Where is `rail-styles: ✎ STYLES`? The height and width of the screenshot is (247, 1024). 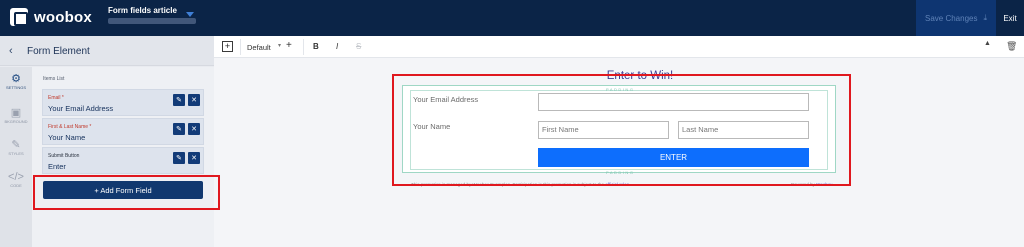
rail-styles: ✎ STYLES is located at coordinates (16, 147).